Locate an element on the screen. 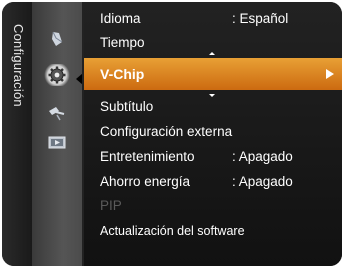 This screenshot has height=270, width=344. category-icon-column is located at coordinates (58, 134).